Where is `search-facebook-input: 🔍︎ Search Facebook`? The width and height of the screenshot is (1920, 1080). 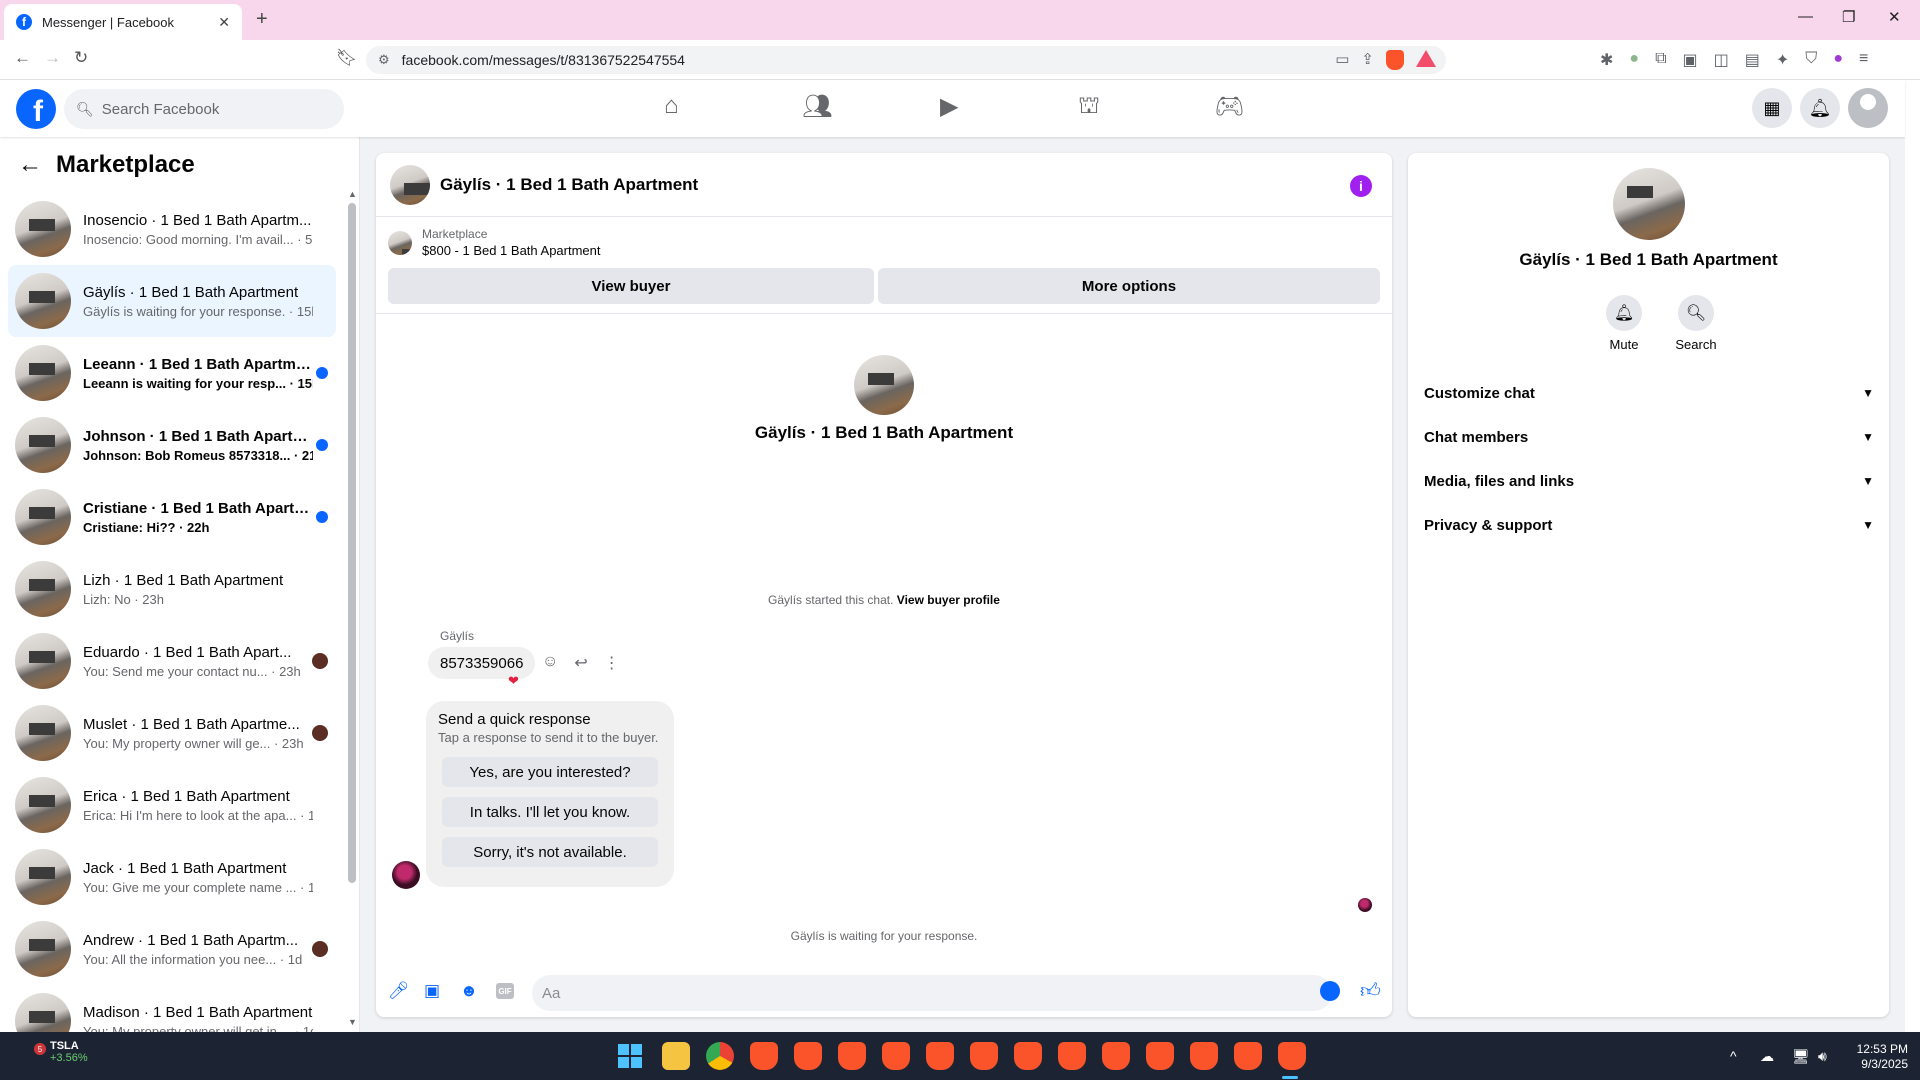 search-facebook-input: 🔍︎ Search Facebook is located at coordinates (204, 109).